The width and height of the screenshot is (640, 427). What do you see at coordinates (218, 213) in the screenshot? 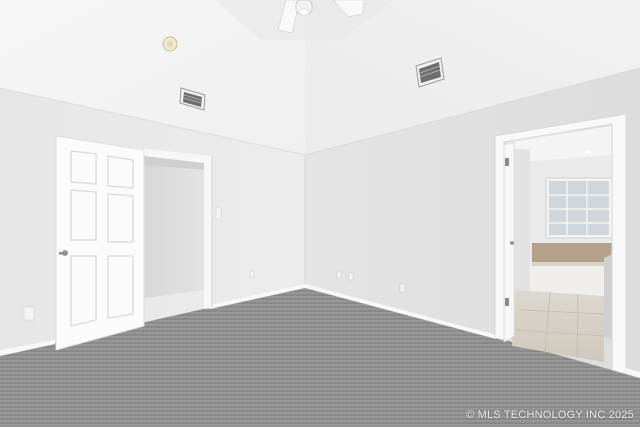
I see `light-switch` at bounding box center [218, 213].